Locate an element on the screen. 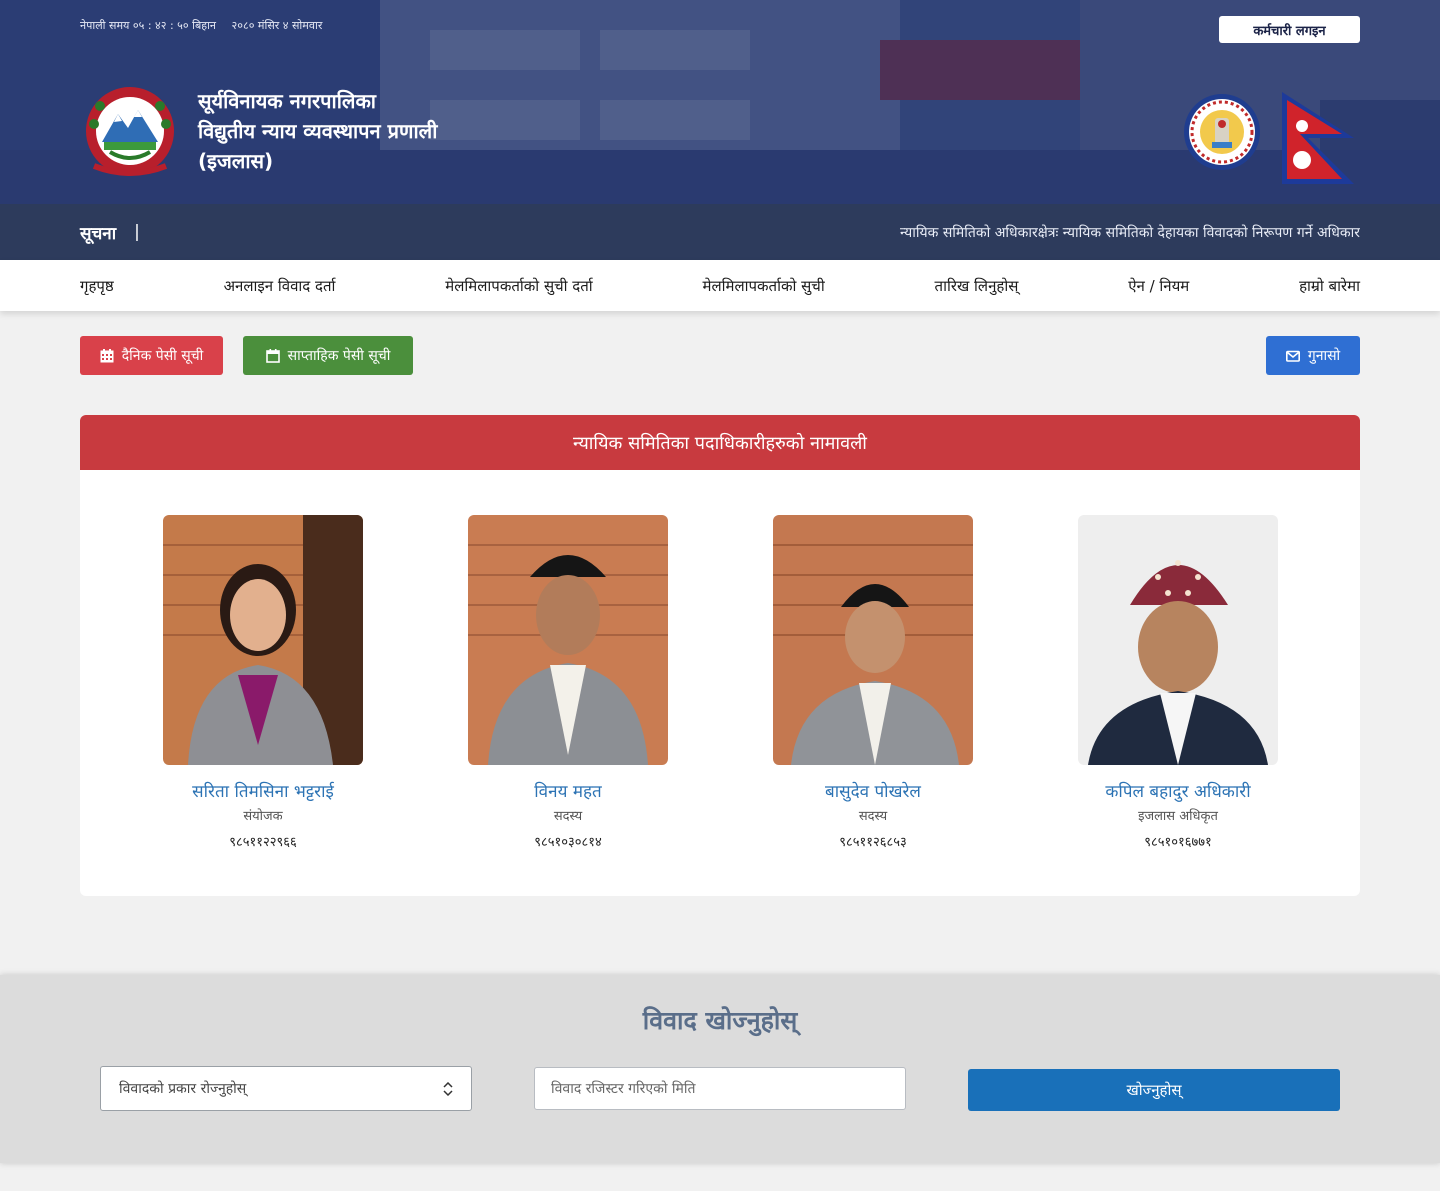  calendar-grid-icon is located at coordinates (107, 355).